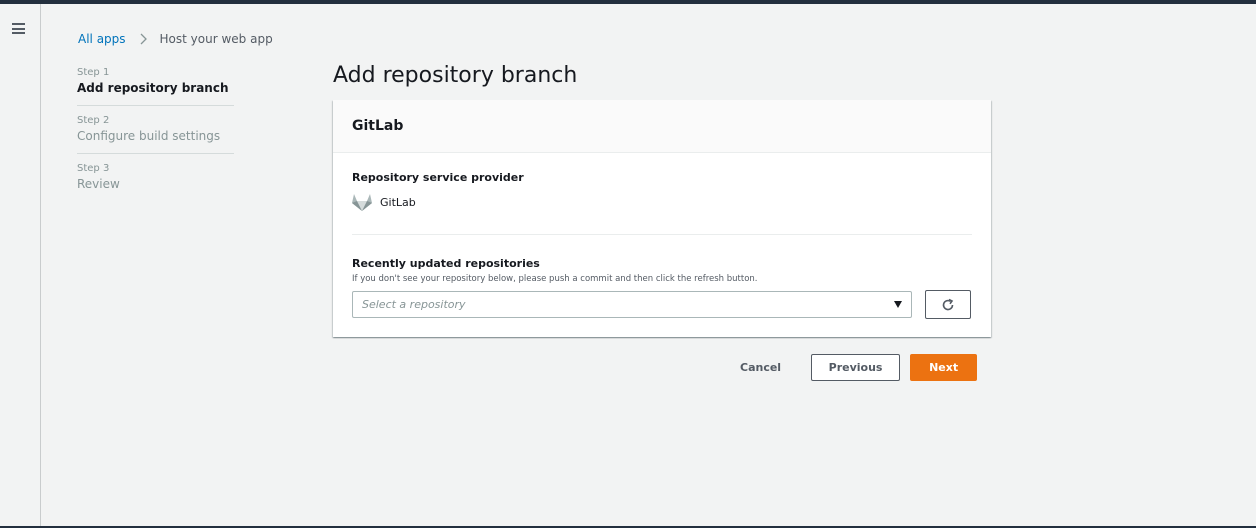 The width and height of the screenshot is (1256, 528). What do you see at coordinates (760, 367) in the screenshot?
I see `cancel-button: Cancel` at bounding box center [760, 367].